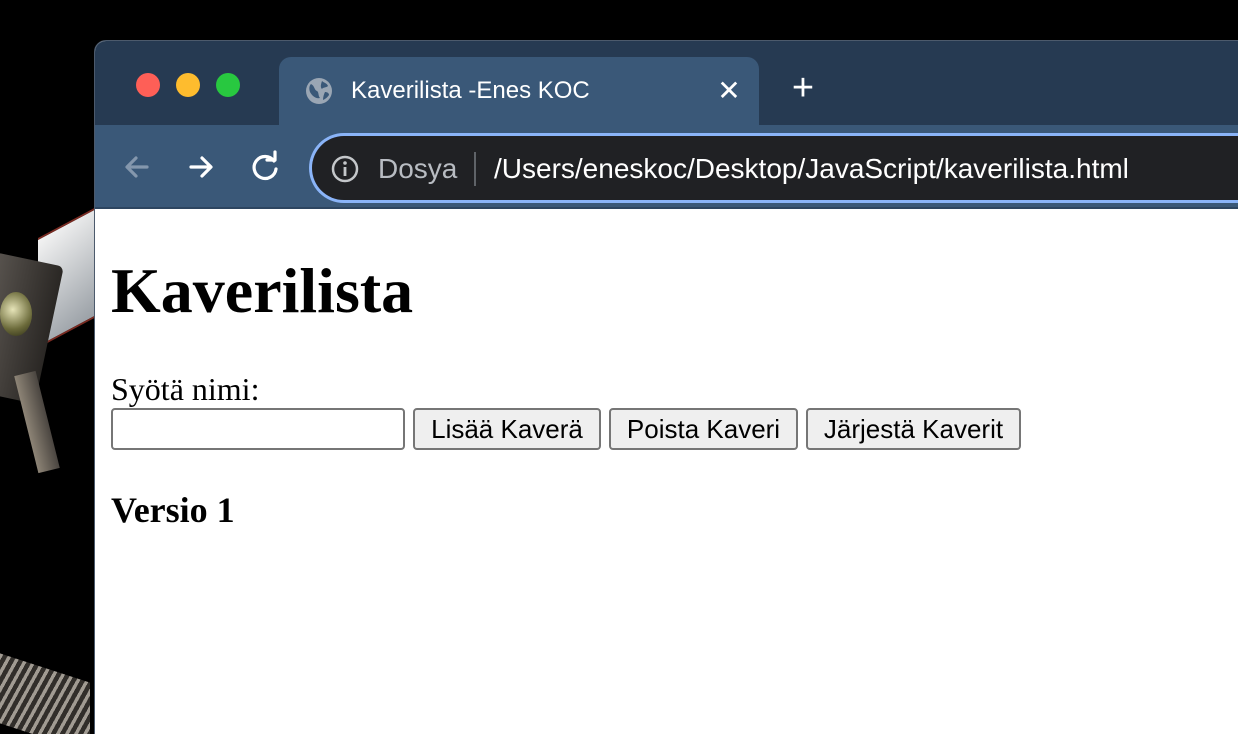 Image resolution: width=1238 pixels, height=734 pixels. Describe the element at coordinates (173, 510) in the screenshot. I see `version-heading: Versio 1` at that location.